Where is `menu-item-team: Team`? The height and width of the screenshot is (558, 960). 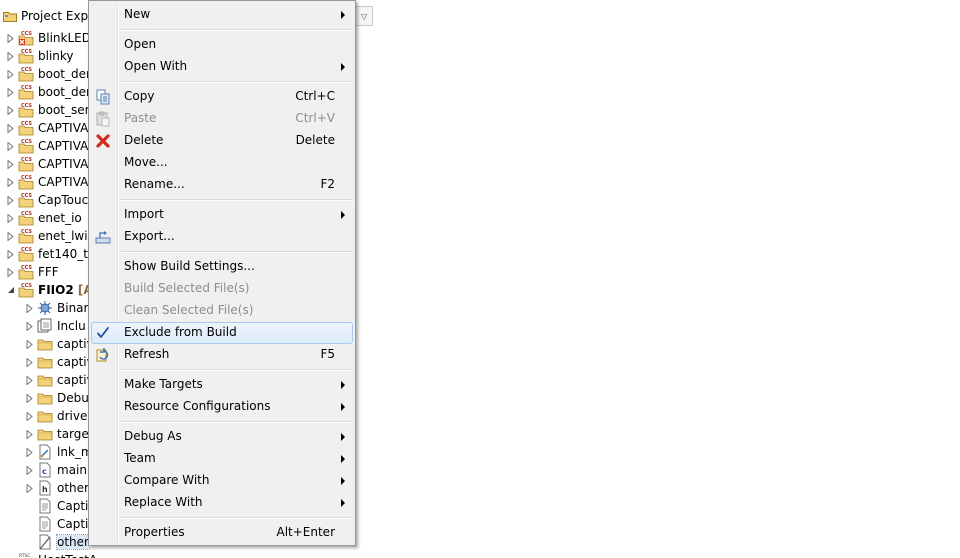 menu-item-team: Team is located at coordinates (222, 459).